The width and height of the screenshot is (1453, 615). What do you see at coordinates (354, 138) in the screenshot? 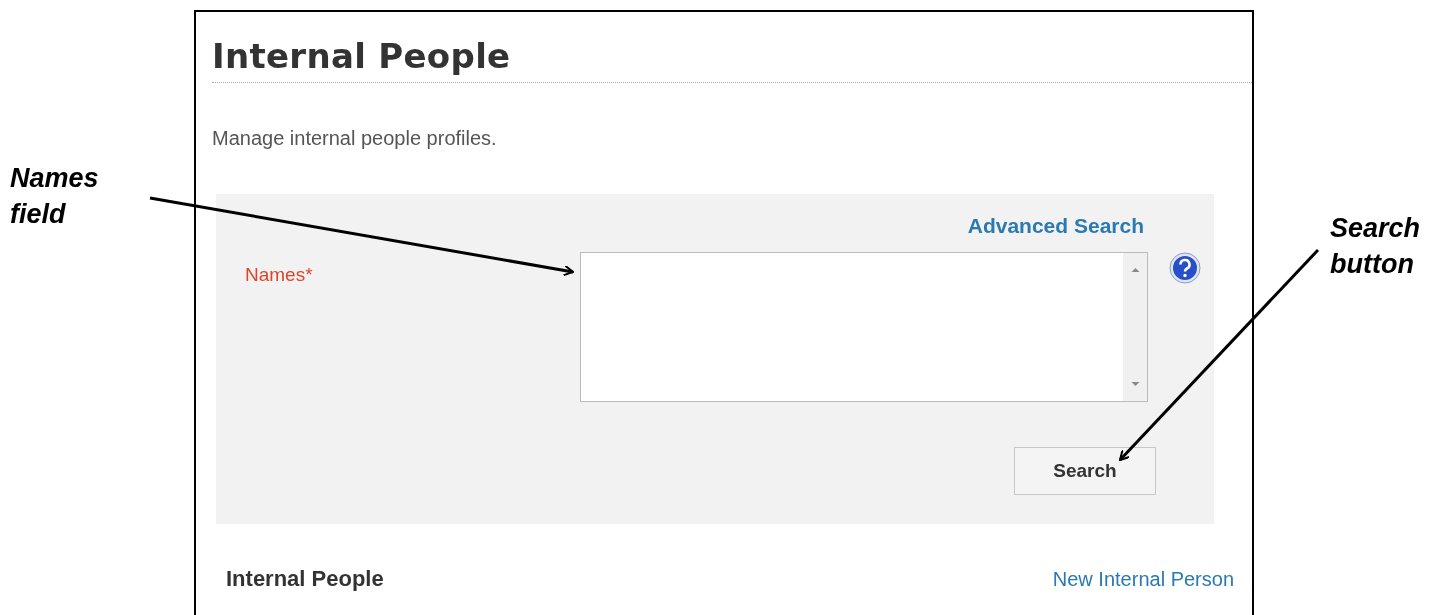
I see `page-description: Manage internal people profiles.` at bounding box center [354, 138].